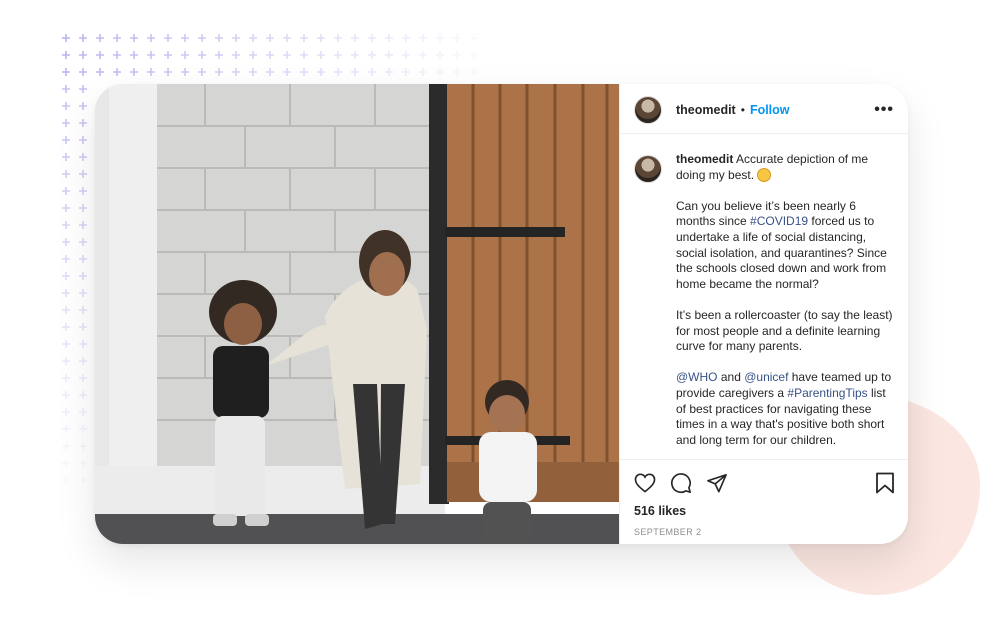  I want to click on heart-icon, so click(645, 483).